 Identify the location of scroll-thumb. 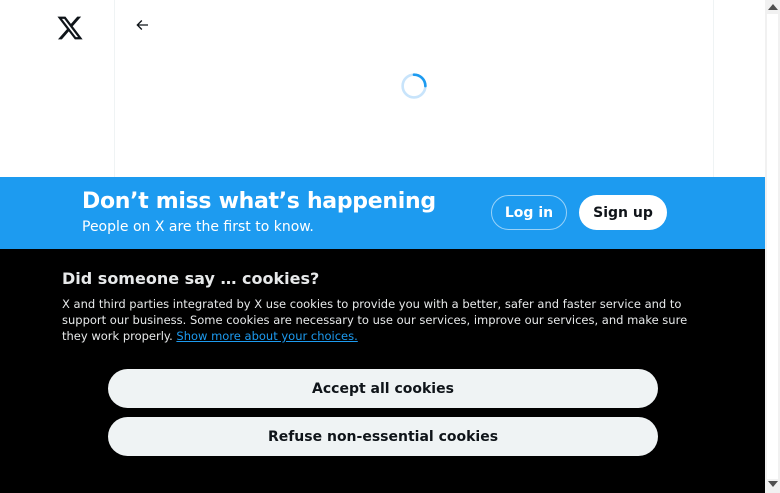
(772, 246).